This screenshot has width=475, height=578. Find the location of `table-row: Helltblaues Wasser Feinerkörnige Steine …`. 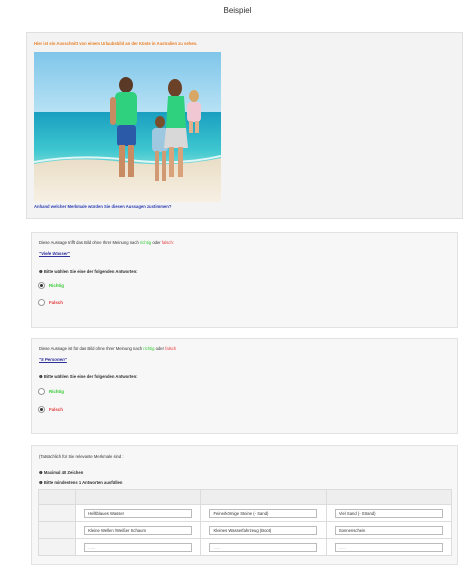

table-row: Helltblaues Wasser Feinerkörnige Steine … is located at coordinates (245, 513).